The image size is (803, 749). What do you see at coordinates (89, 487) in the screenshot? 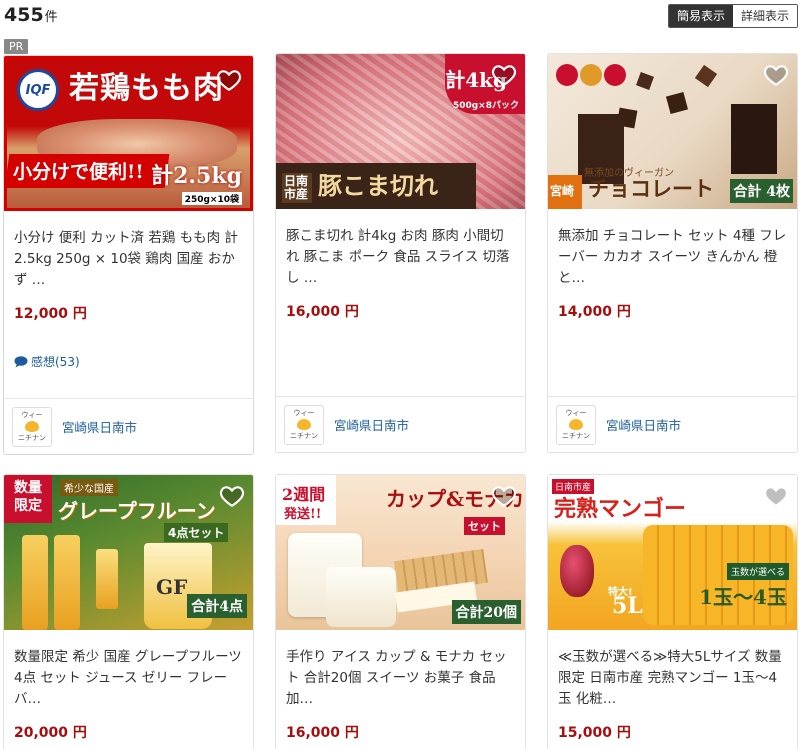
I see `image-rare: 希少な国産` at bounding box center [89, 487].